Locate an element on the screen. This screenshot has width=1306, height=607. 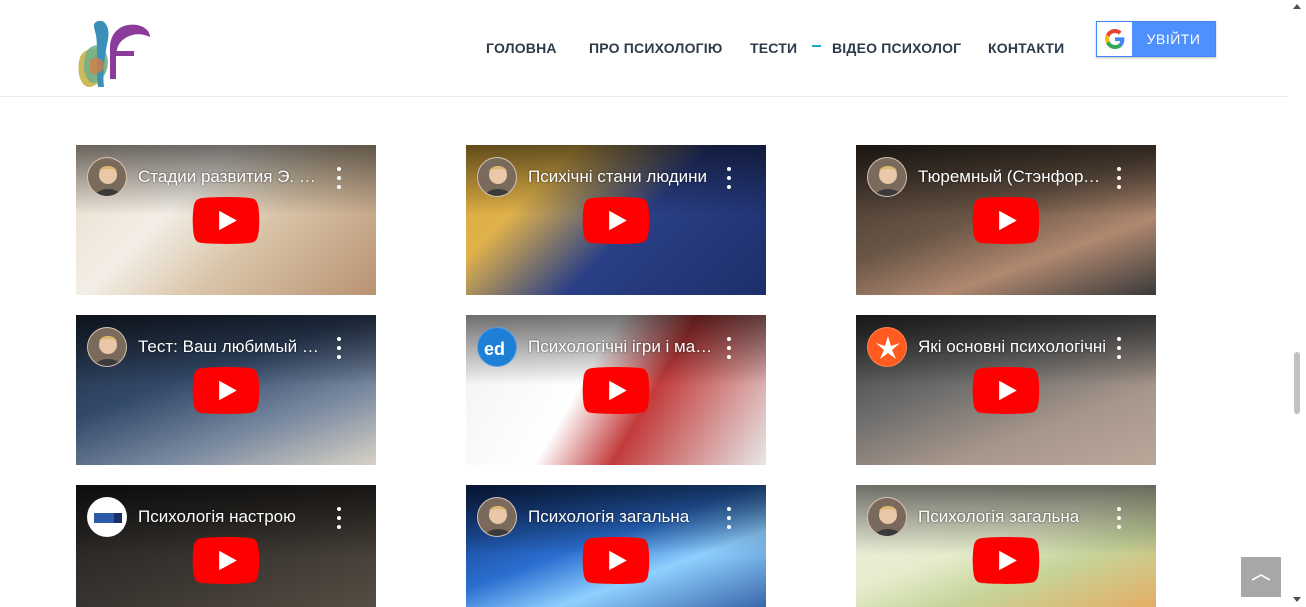
svg-text: ed is located at coordinates (494, 349).